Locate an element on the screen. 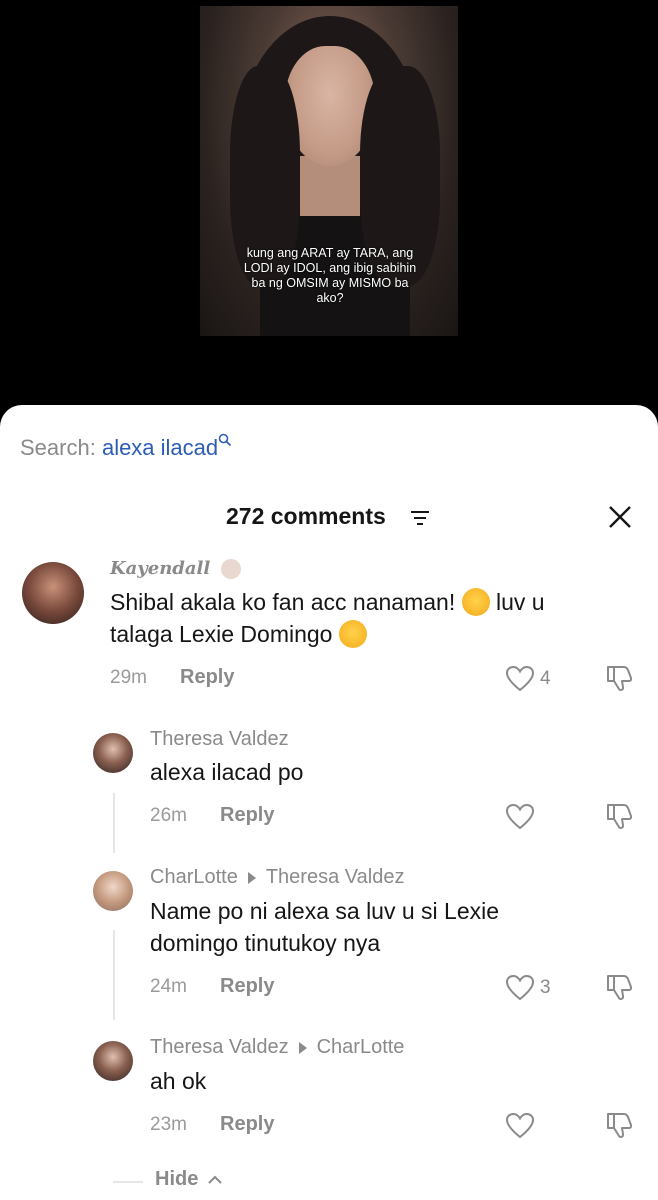  like-count: 4 is located at coordinates (545, 678).